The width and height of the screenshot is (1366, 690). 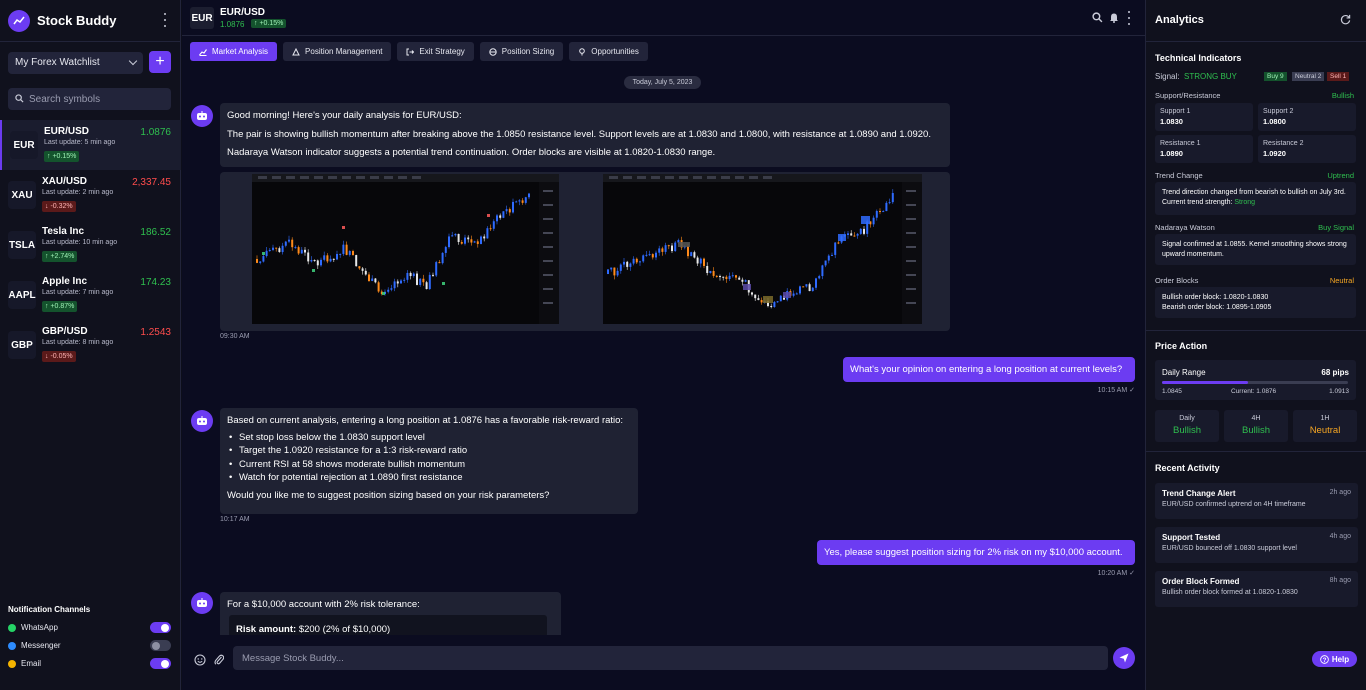 I want to click on symbol-tile: TSLA, so click(x=22, y=245).